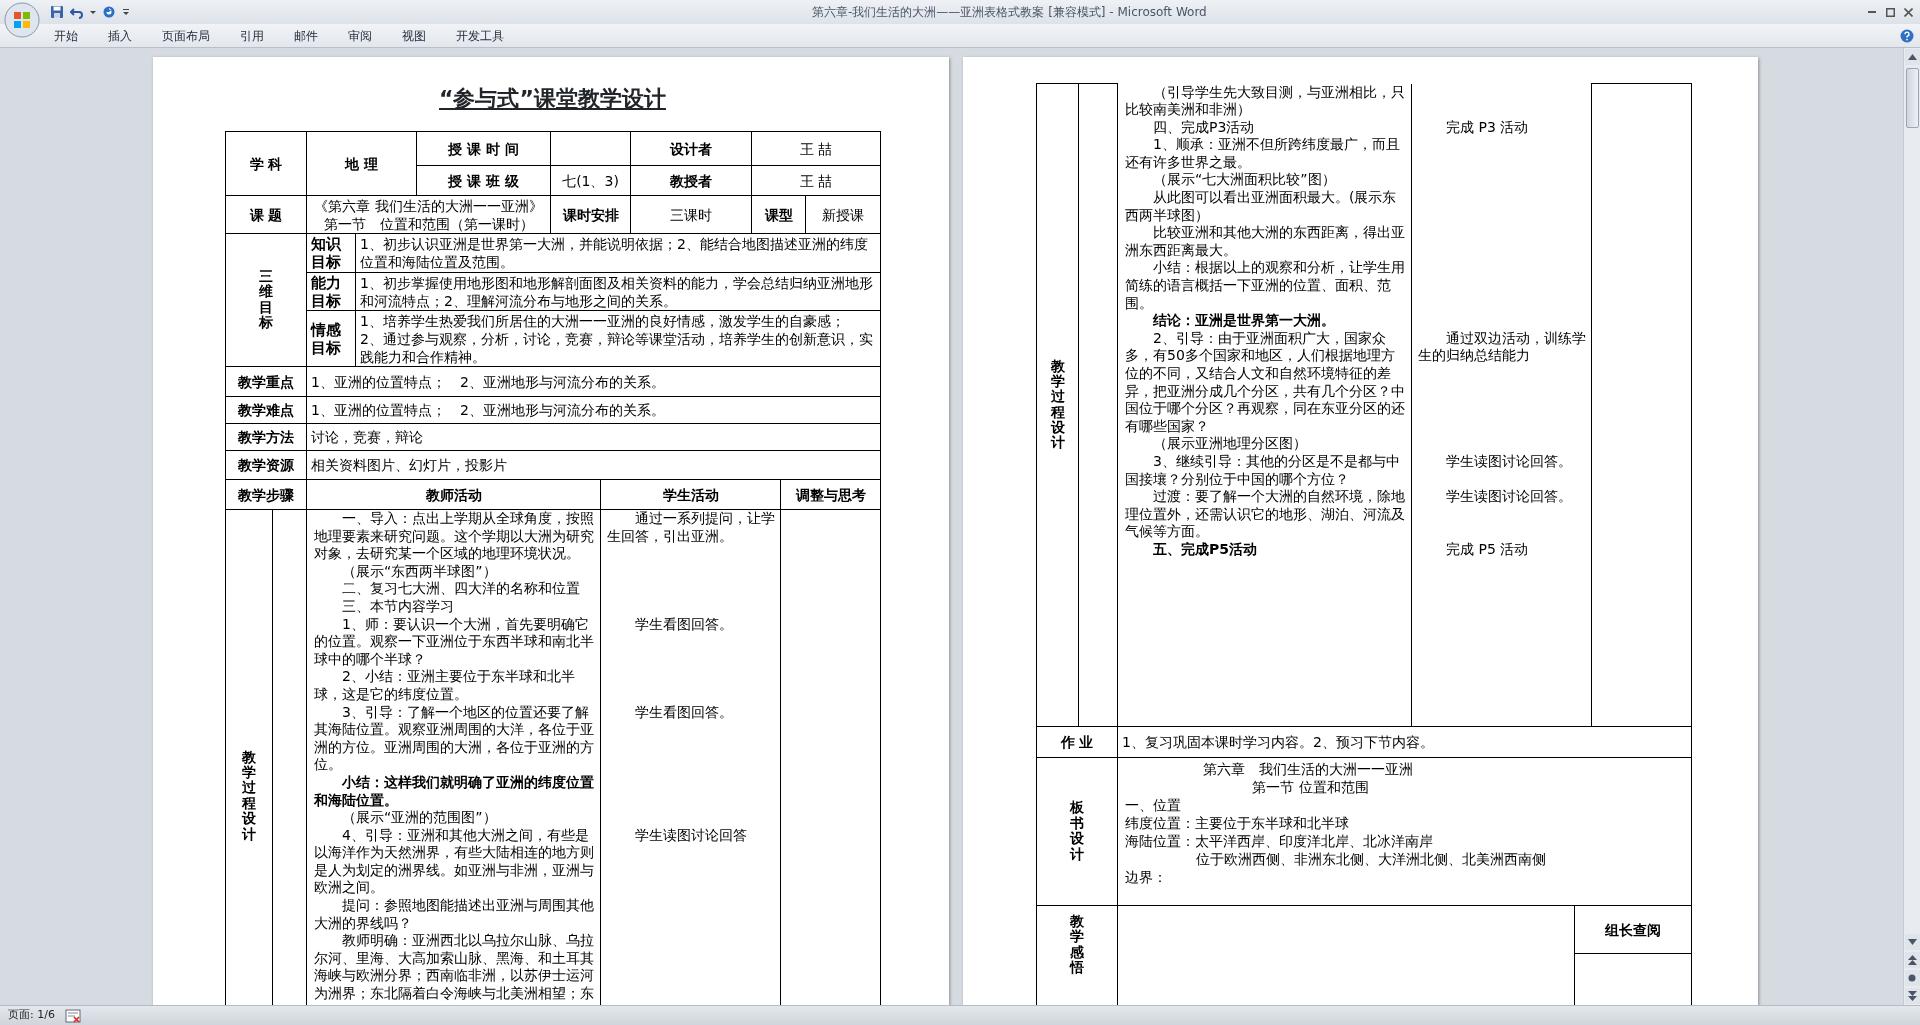  I want to click on field-label: 作 业, so click(1077, 742).